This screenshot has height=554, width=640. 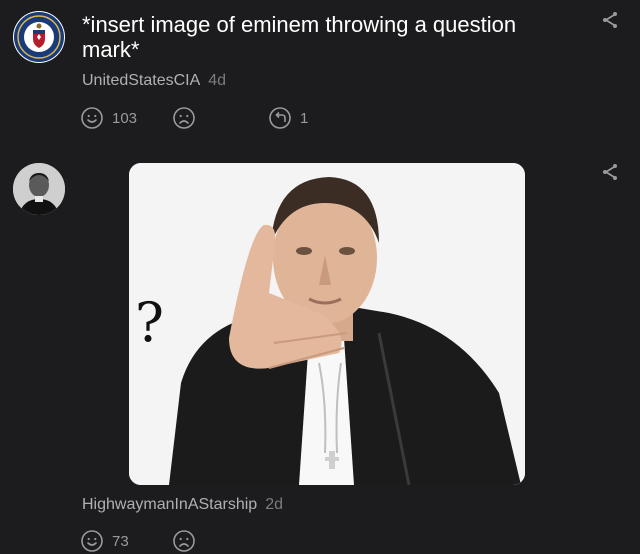 I want to click on upvote-button: 103, so click(x=108, y=118).